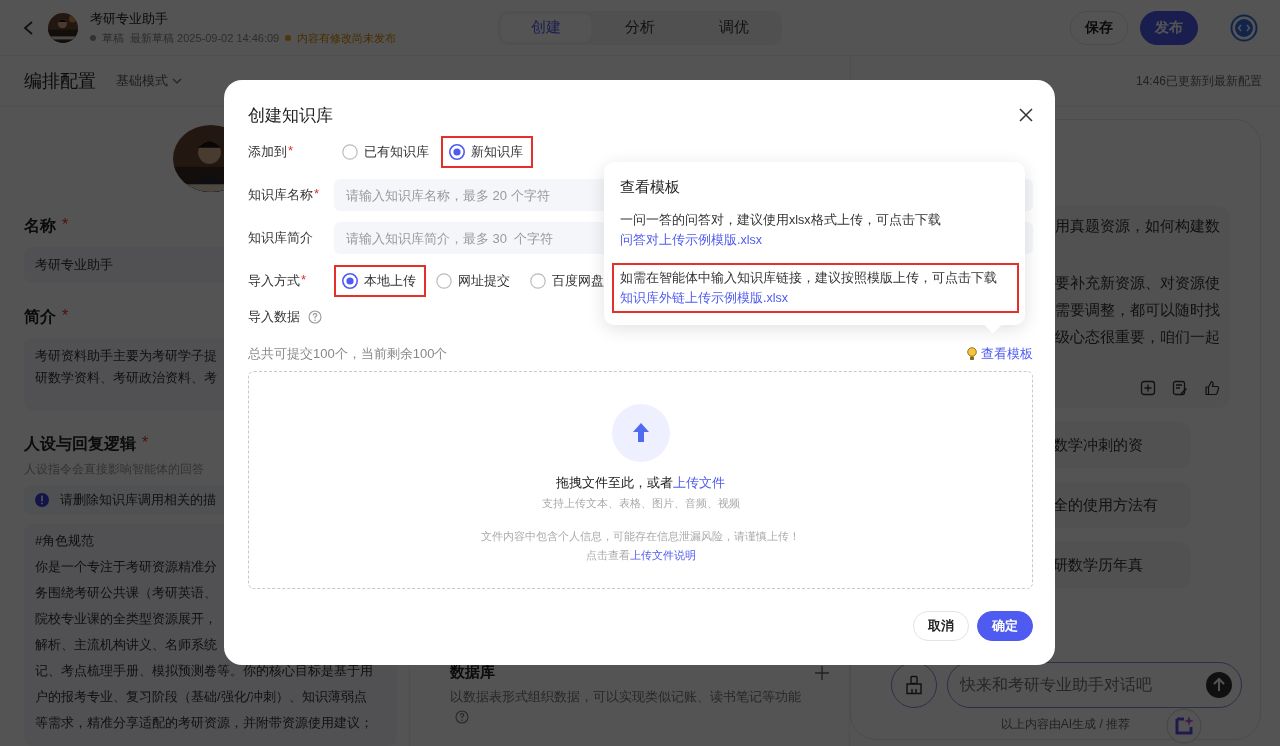 The height and width of the screenshot is (746, 1280). What do you see at coordinates (129, 18) in the screenshot?
I see `app-title: 考研专业助手` at bounding box center [129, 18].